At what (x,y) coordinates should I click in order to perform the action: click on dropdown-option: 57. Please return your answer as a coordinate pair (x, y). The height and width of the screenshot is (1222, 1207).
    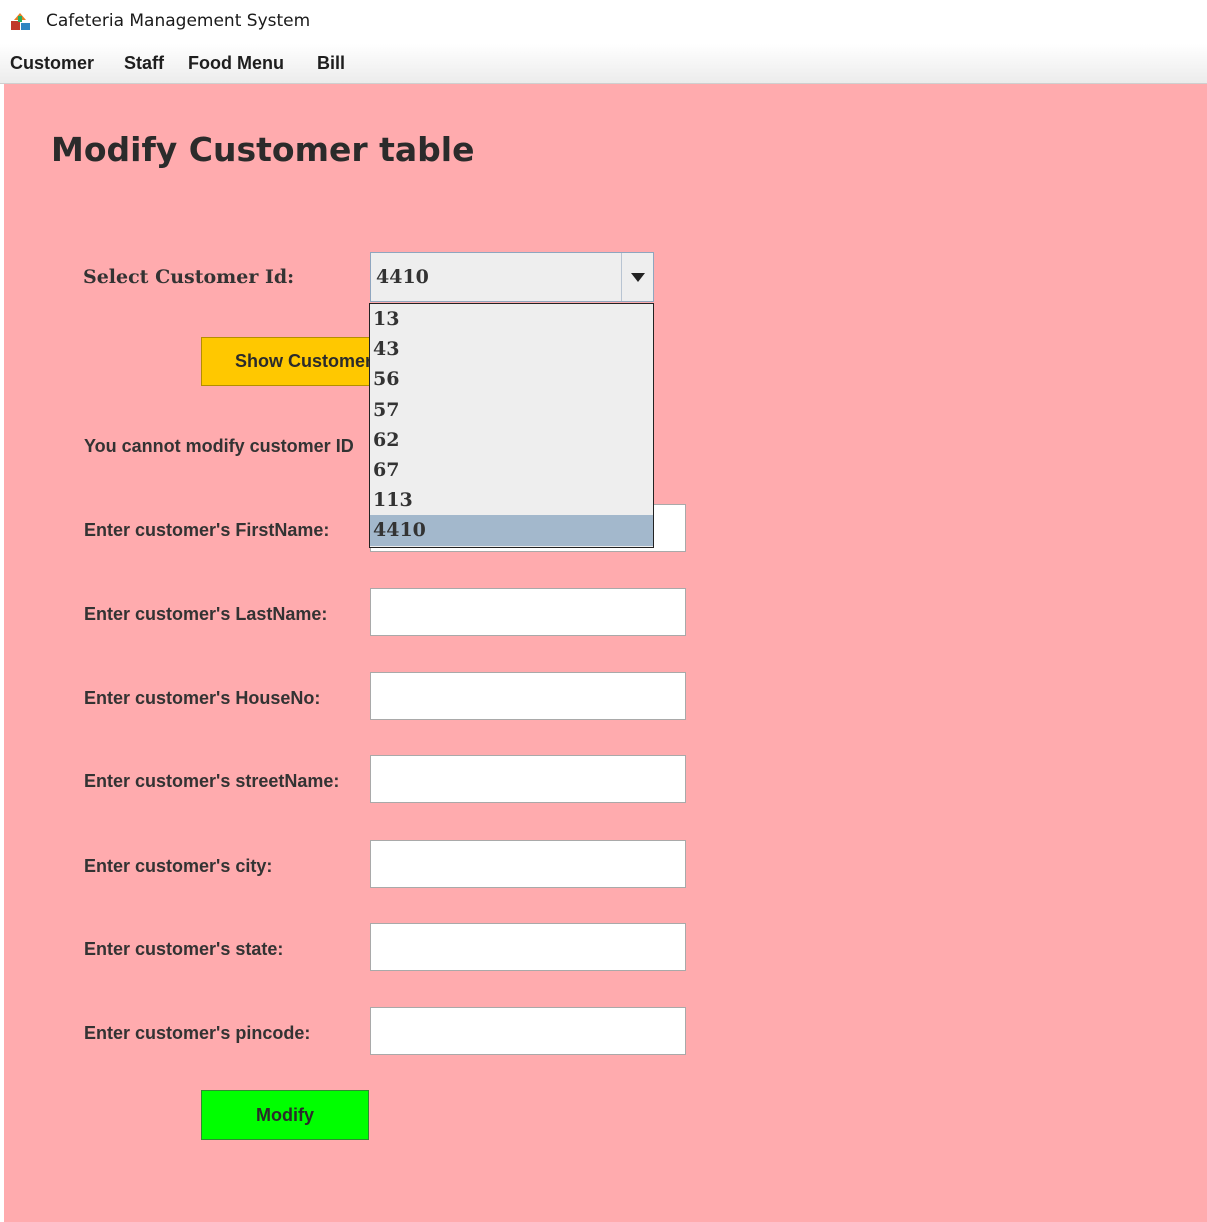
    Looking at the image, I should click on (511, 410).